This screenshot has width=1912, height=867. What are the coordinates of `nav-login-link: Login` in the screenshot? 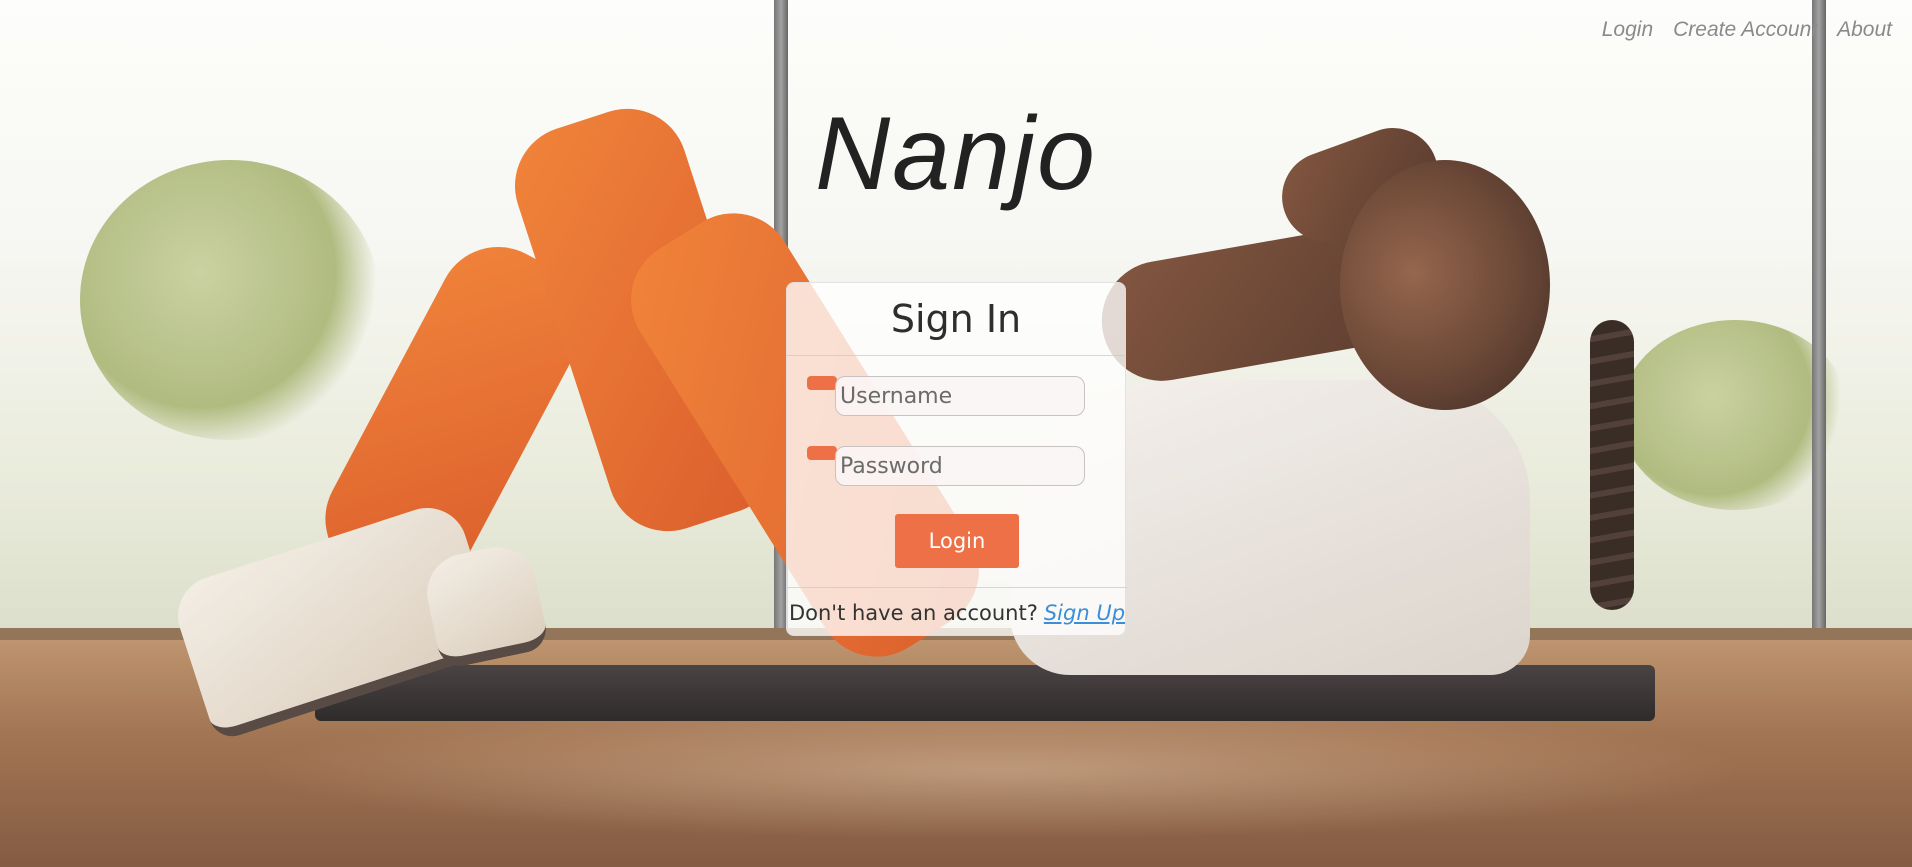 It's located at (1627, 30).